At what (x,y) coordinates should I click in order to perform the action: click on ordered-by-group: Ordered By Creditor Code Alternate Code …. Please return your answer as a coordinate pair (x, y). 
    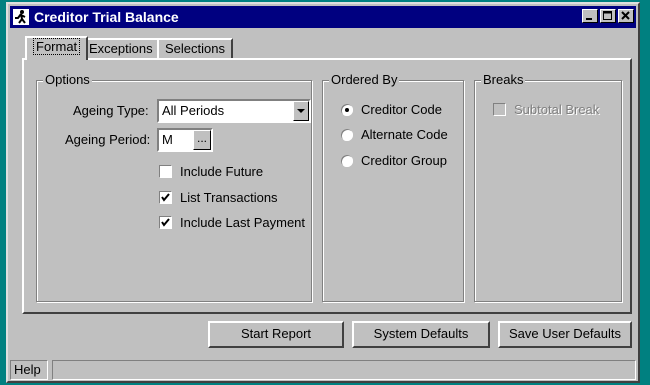
    Looking at the image, I should click on (393, 187).